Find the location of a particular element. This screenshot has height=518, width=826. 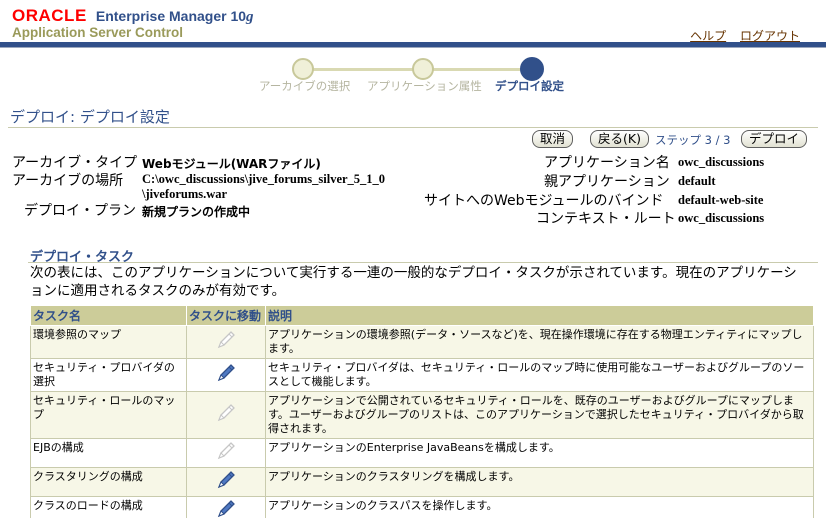

table-row: クラスのロードの構成 アプリケーションのクラスパスを操作します。 is located at coordinates (422, 507).